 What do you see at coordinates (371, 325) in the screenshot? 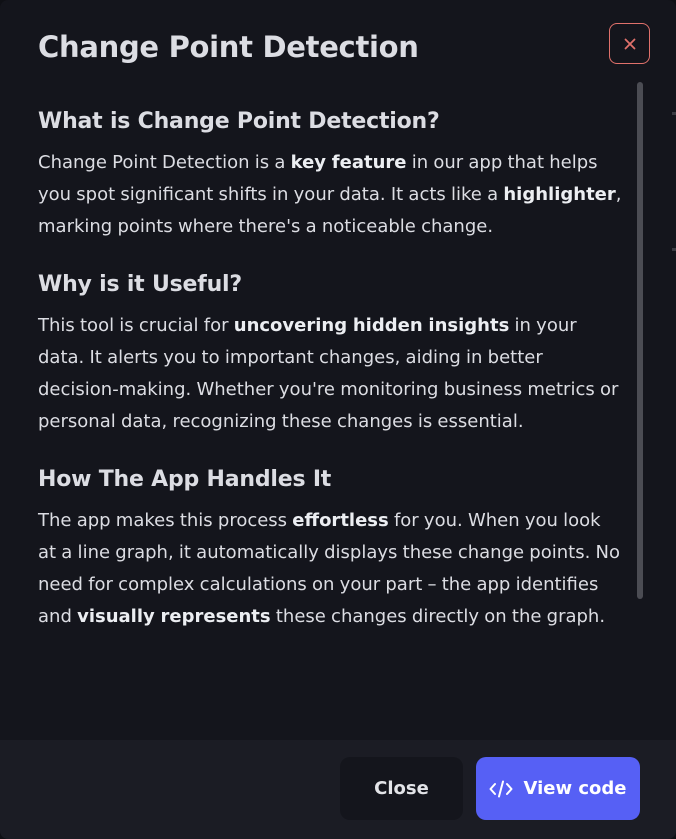
I see `emphasized-text: uncovering hidden insights` at bounding box center [371, 325].